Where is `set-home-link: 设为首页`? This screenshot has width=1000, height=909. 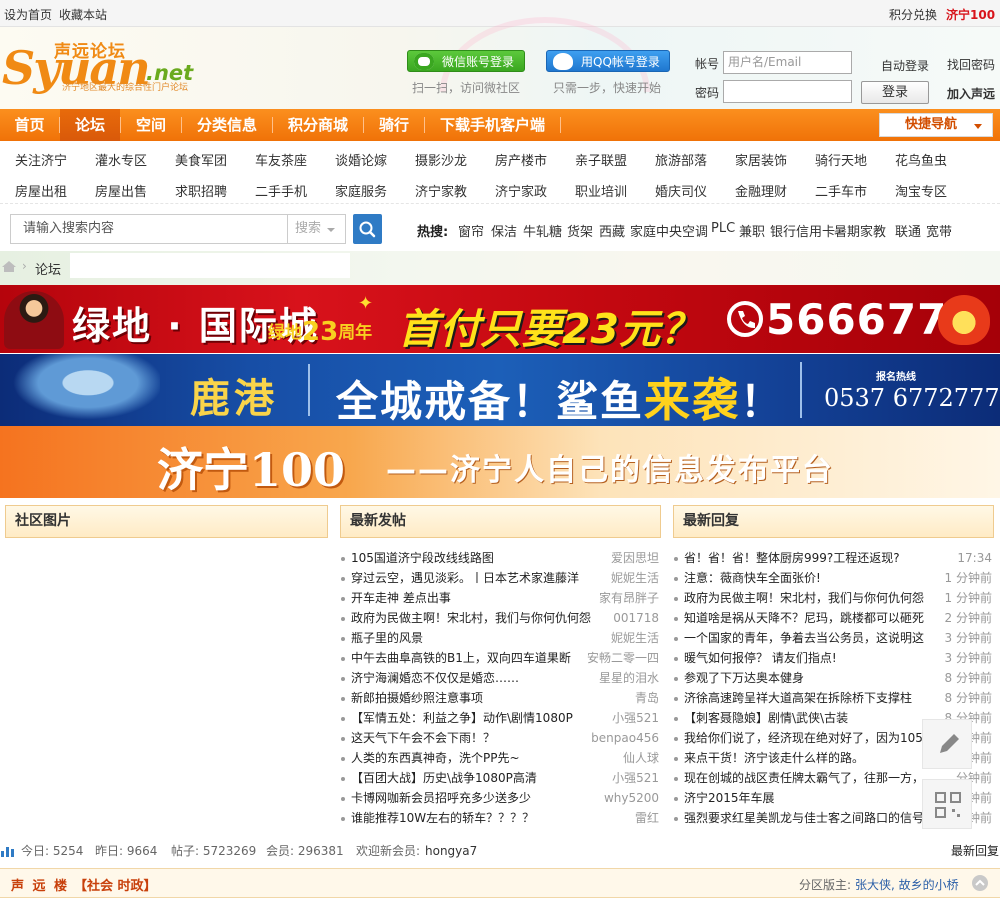 set-home-link: 设为首页 is located at coordinates (28, 14).